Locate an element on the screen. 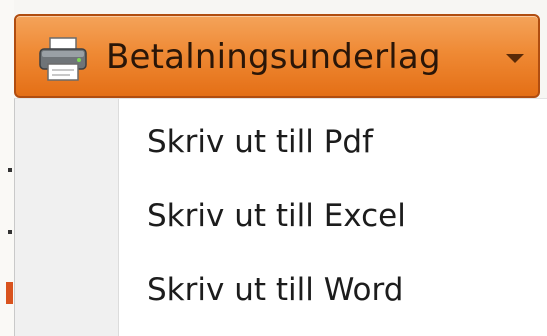 The image size is (547, 336). button-label: Betalningsunderlag is located at coordinates (273, 57).